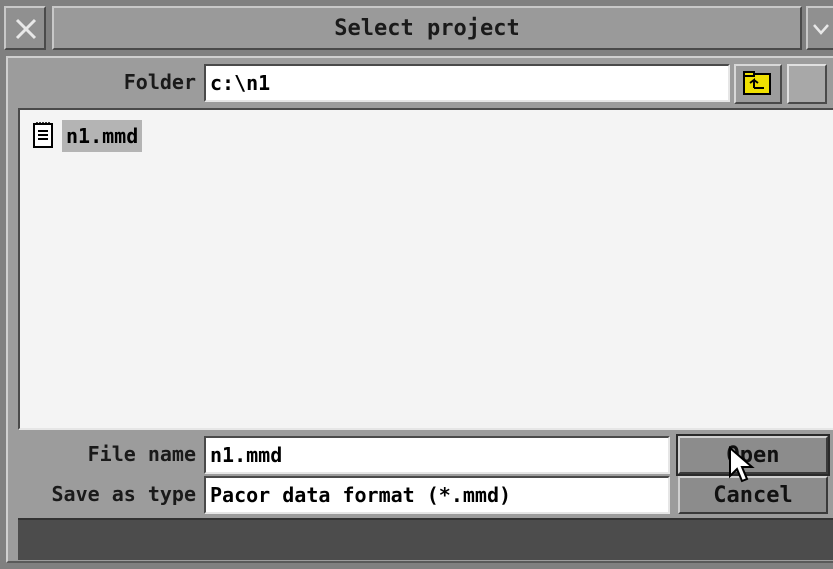  Describe the element at coordinates (124, 494) in the screenshot. I see `save-as-type-label: Save as type` at that location.